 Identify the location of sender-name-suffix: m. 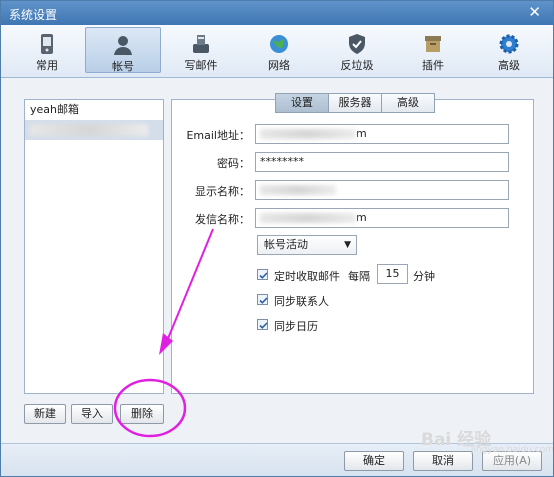
(361, 217).